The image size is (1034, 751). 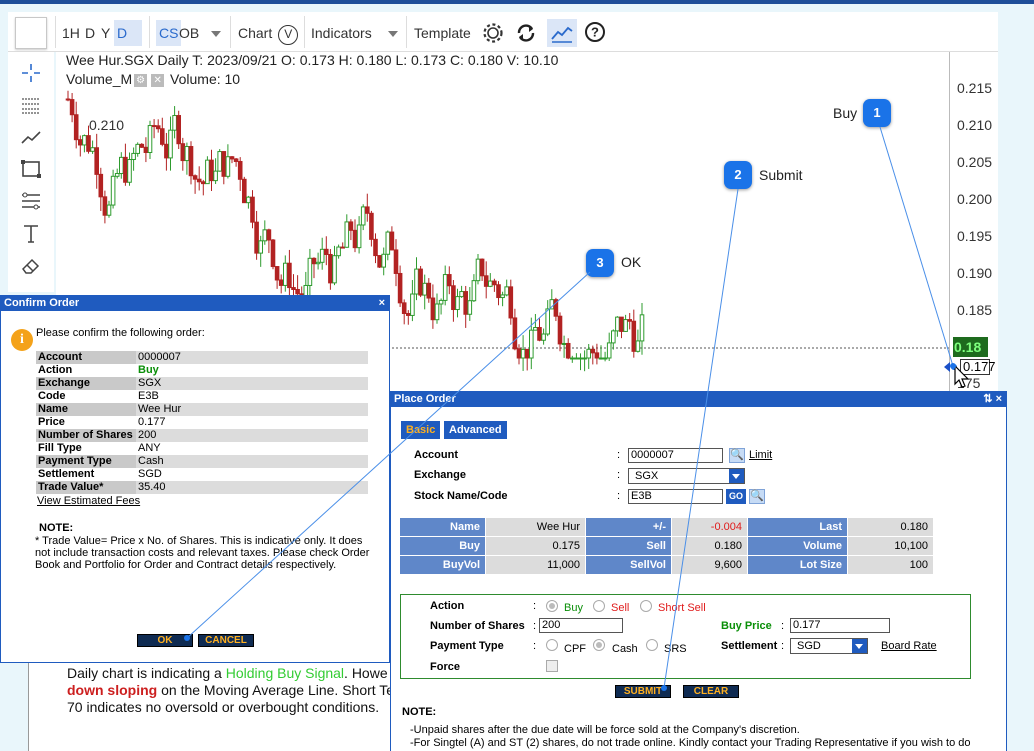 I want to click on info-icon: i, so click(x=22, y=340).